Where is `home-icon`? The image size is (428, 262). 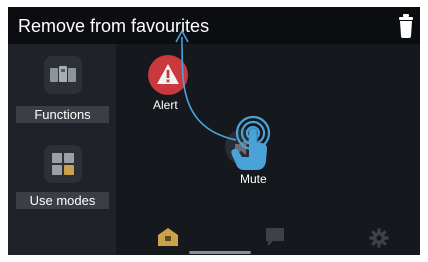
home-icon is located at coordinates (168, 237).